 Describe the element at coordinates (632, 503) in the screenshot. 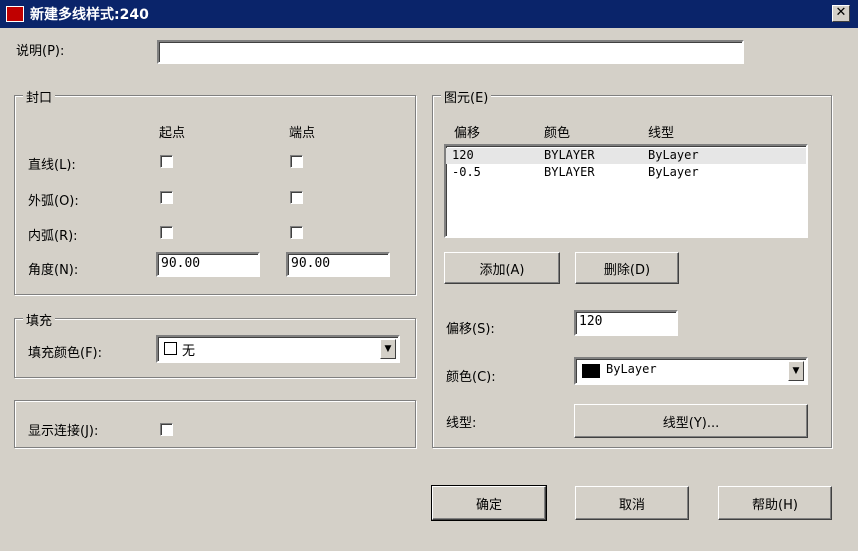

I see `cancel-button: 取消` at that location.